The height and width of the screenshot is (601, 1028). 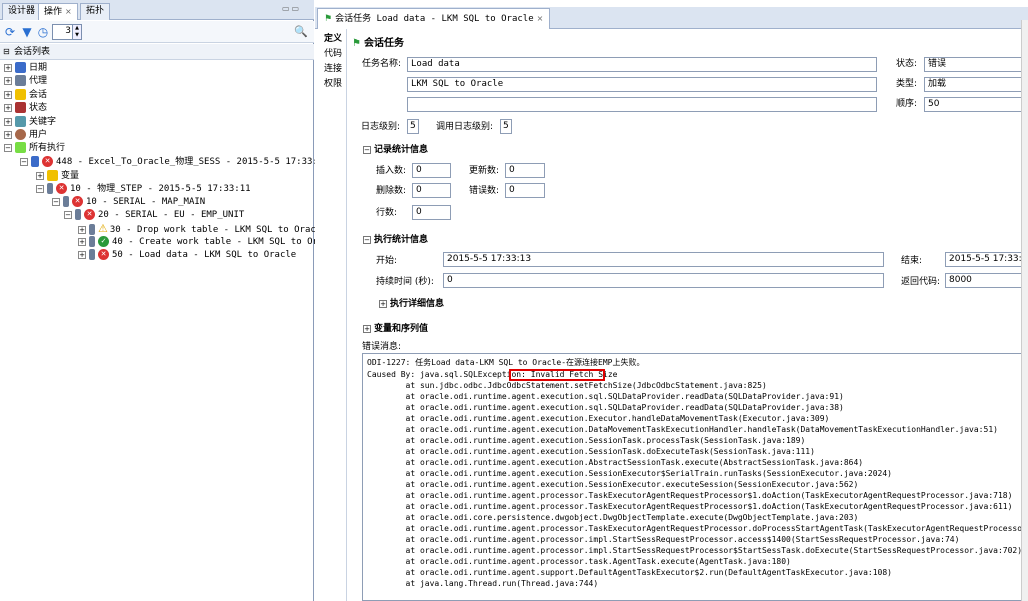 What do you see at coordinates (6, 52) in the screenshot?
I see `collapse-icon: ⊟` at bounding box center [6, 52].